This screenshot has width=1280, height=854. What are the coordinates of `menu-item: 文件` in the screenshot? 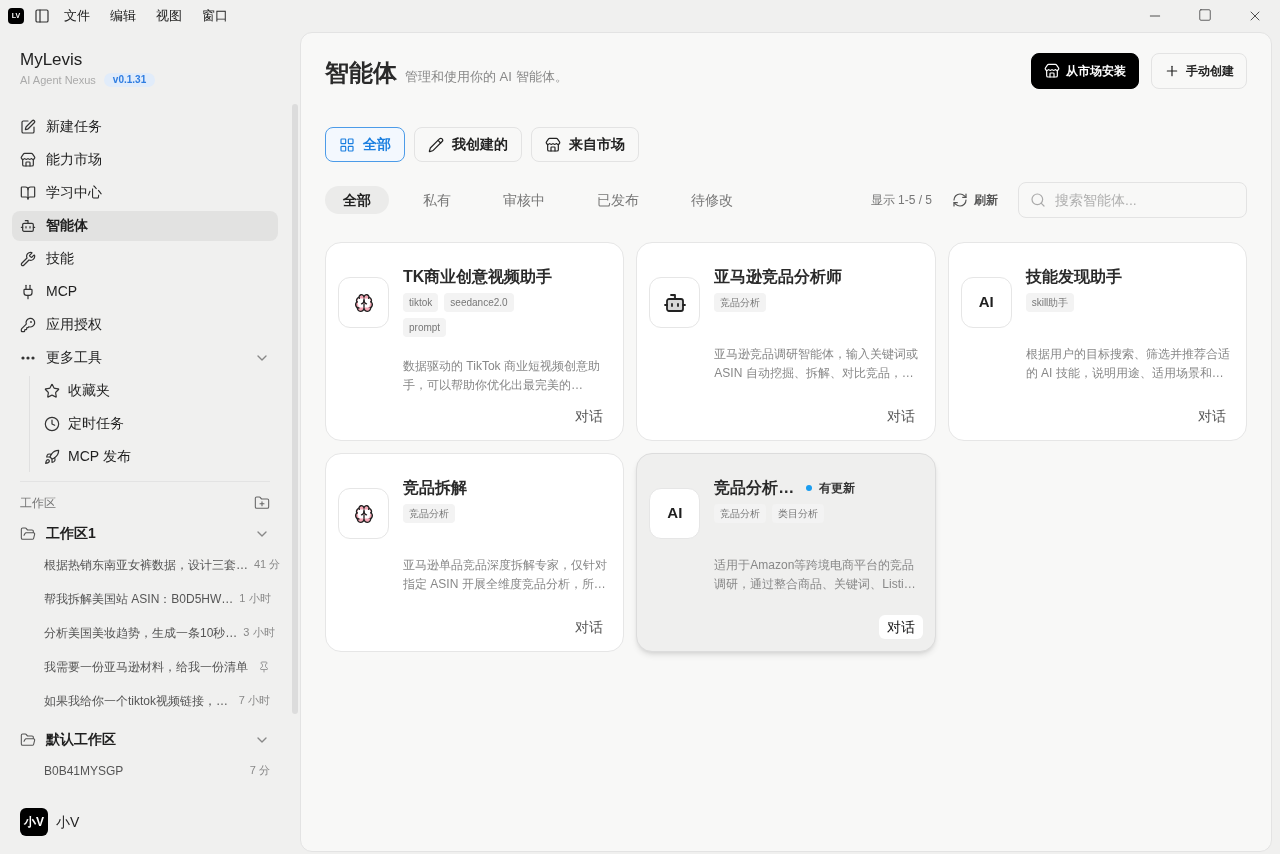 It's located at (77, 16).